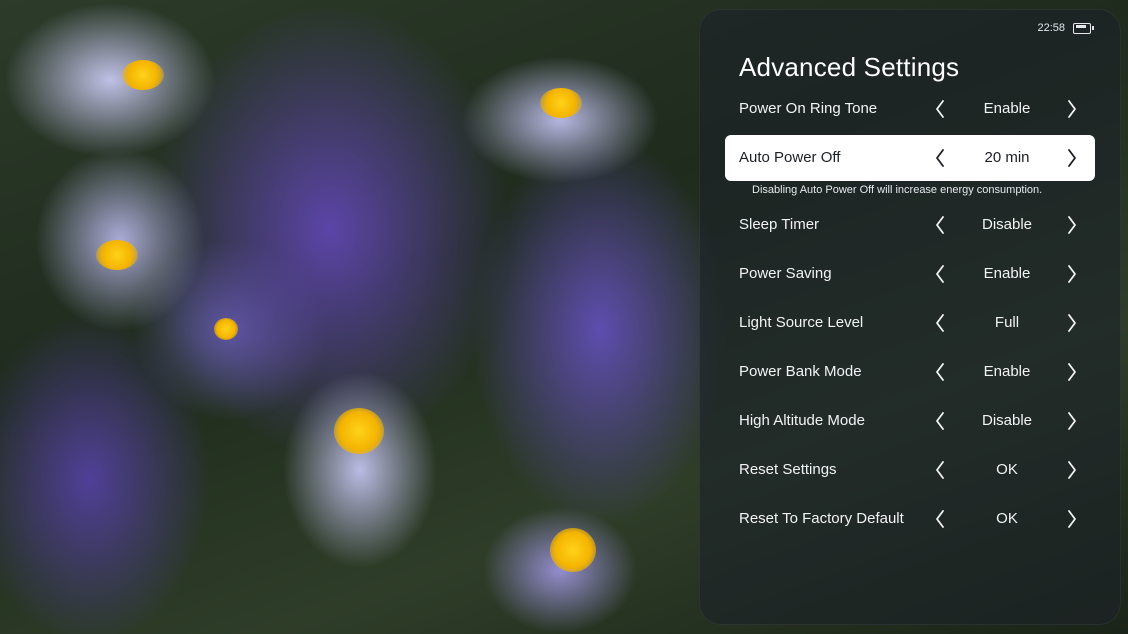 This screenshot has height=634, width=1128. Describe the element at coordinates (779, 224) in the screenshot. I see `setting-label: Sleep Timer` at that location.